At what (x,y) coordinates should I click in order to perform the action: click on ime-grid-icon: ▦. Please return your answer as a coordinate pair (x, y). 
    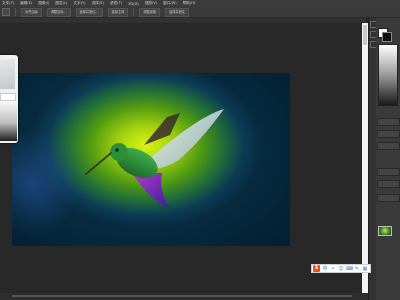
    Looking at the image, I should click on (365, 269).